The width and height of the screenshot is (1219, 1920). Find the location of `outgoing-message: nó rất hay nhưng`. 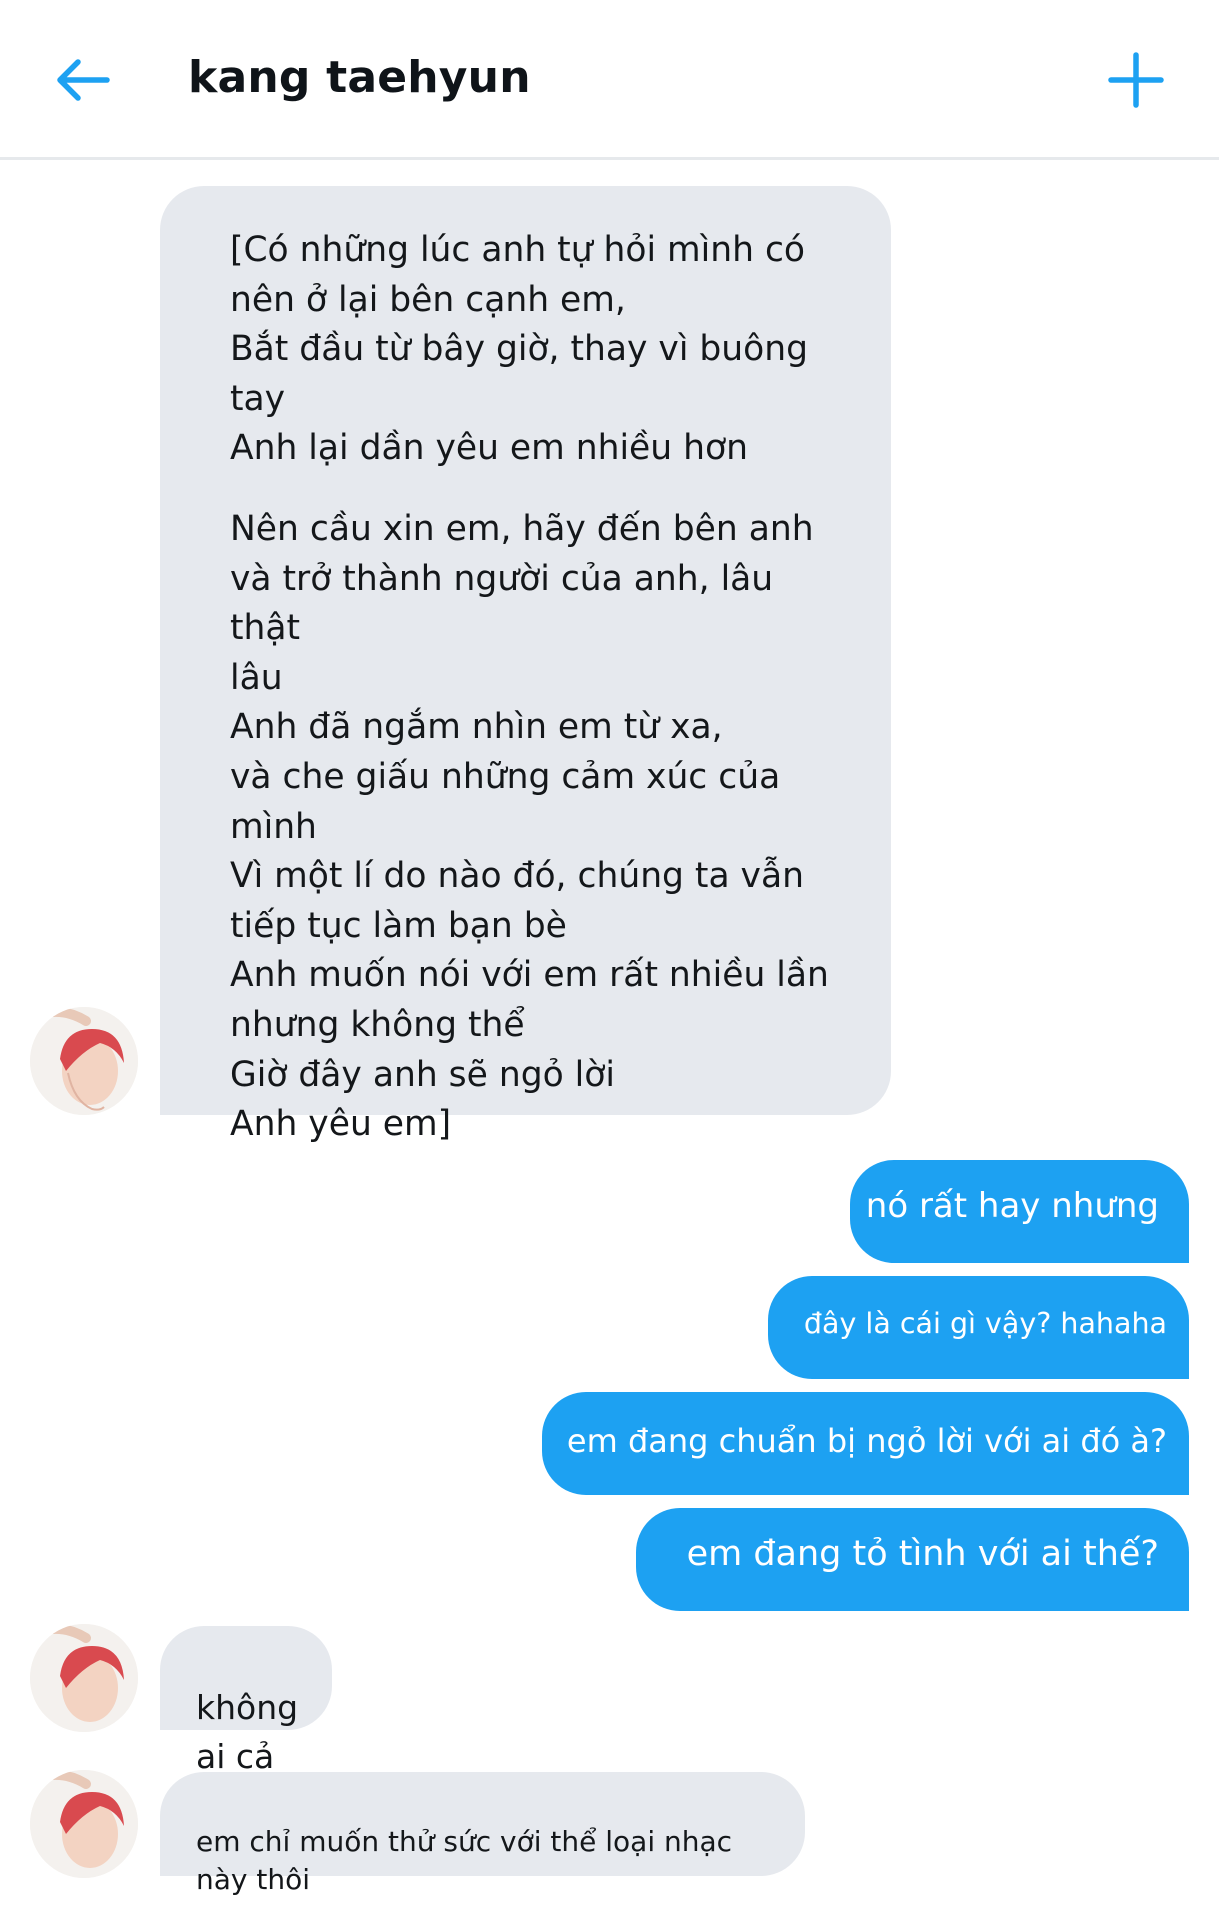

outgoing-message: nó rất hay nhưng is located at coordinates (1019, 1211).